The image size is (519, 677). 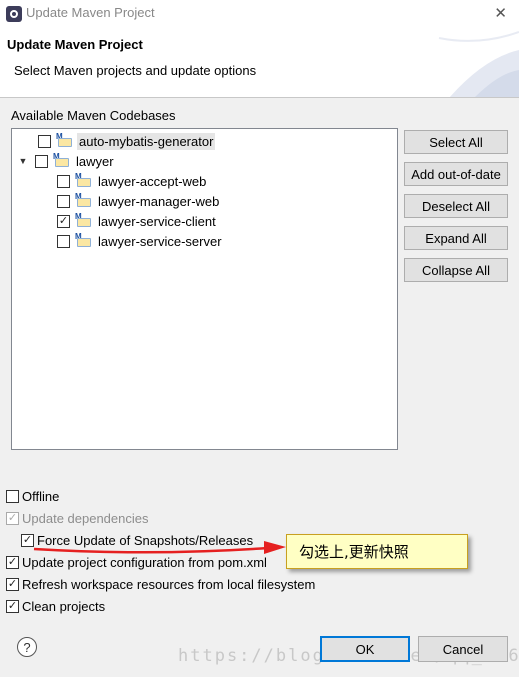 I want to click on offline-option: Offline, so click(x=32, y=496).